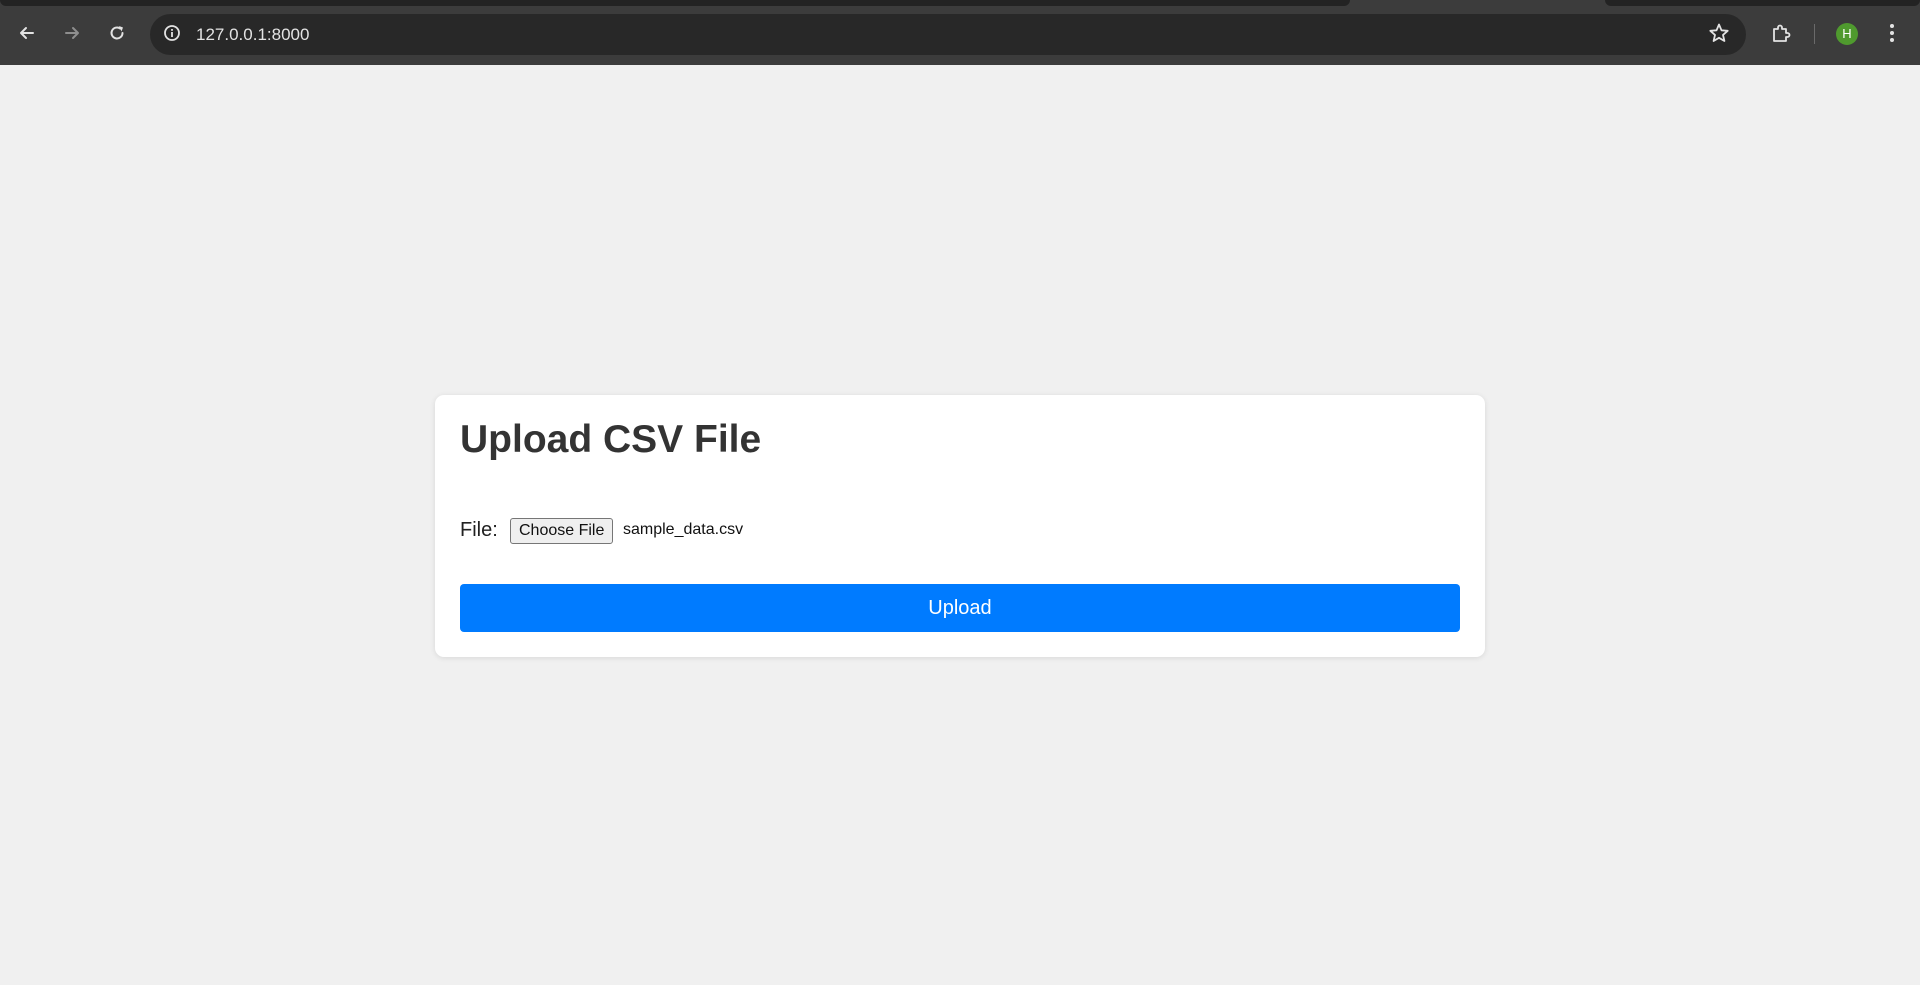  What do you see at coordinates (1762, 3) in the screenshot?
I see `tab-strip-edge-right` at bounding box center [1762, 3].